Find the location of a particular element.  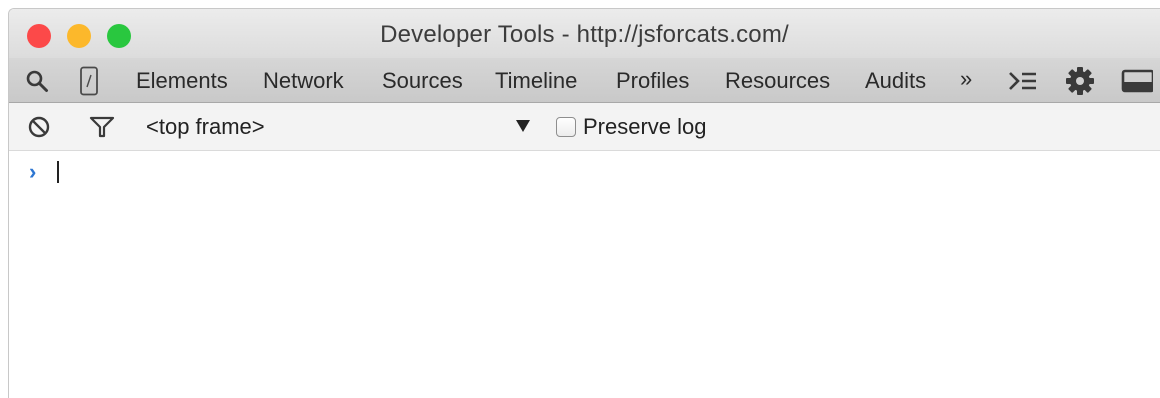

clear-console-icon is located at coordinates (39, 127).